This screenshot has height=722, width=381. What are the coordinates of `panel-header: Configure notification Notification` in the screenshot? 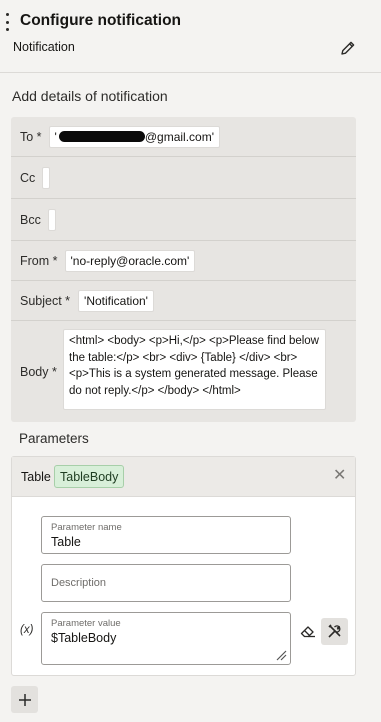 It's located at (190, 36).